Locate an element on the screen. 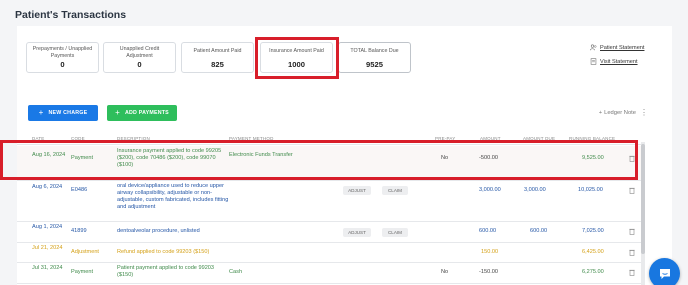 This screenshot has height=285, width=688. row-running-balance: 6,275.00 is located at coordinates (593, 272).